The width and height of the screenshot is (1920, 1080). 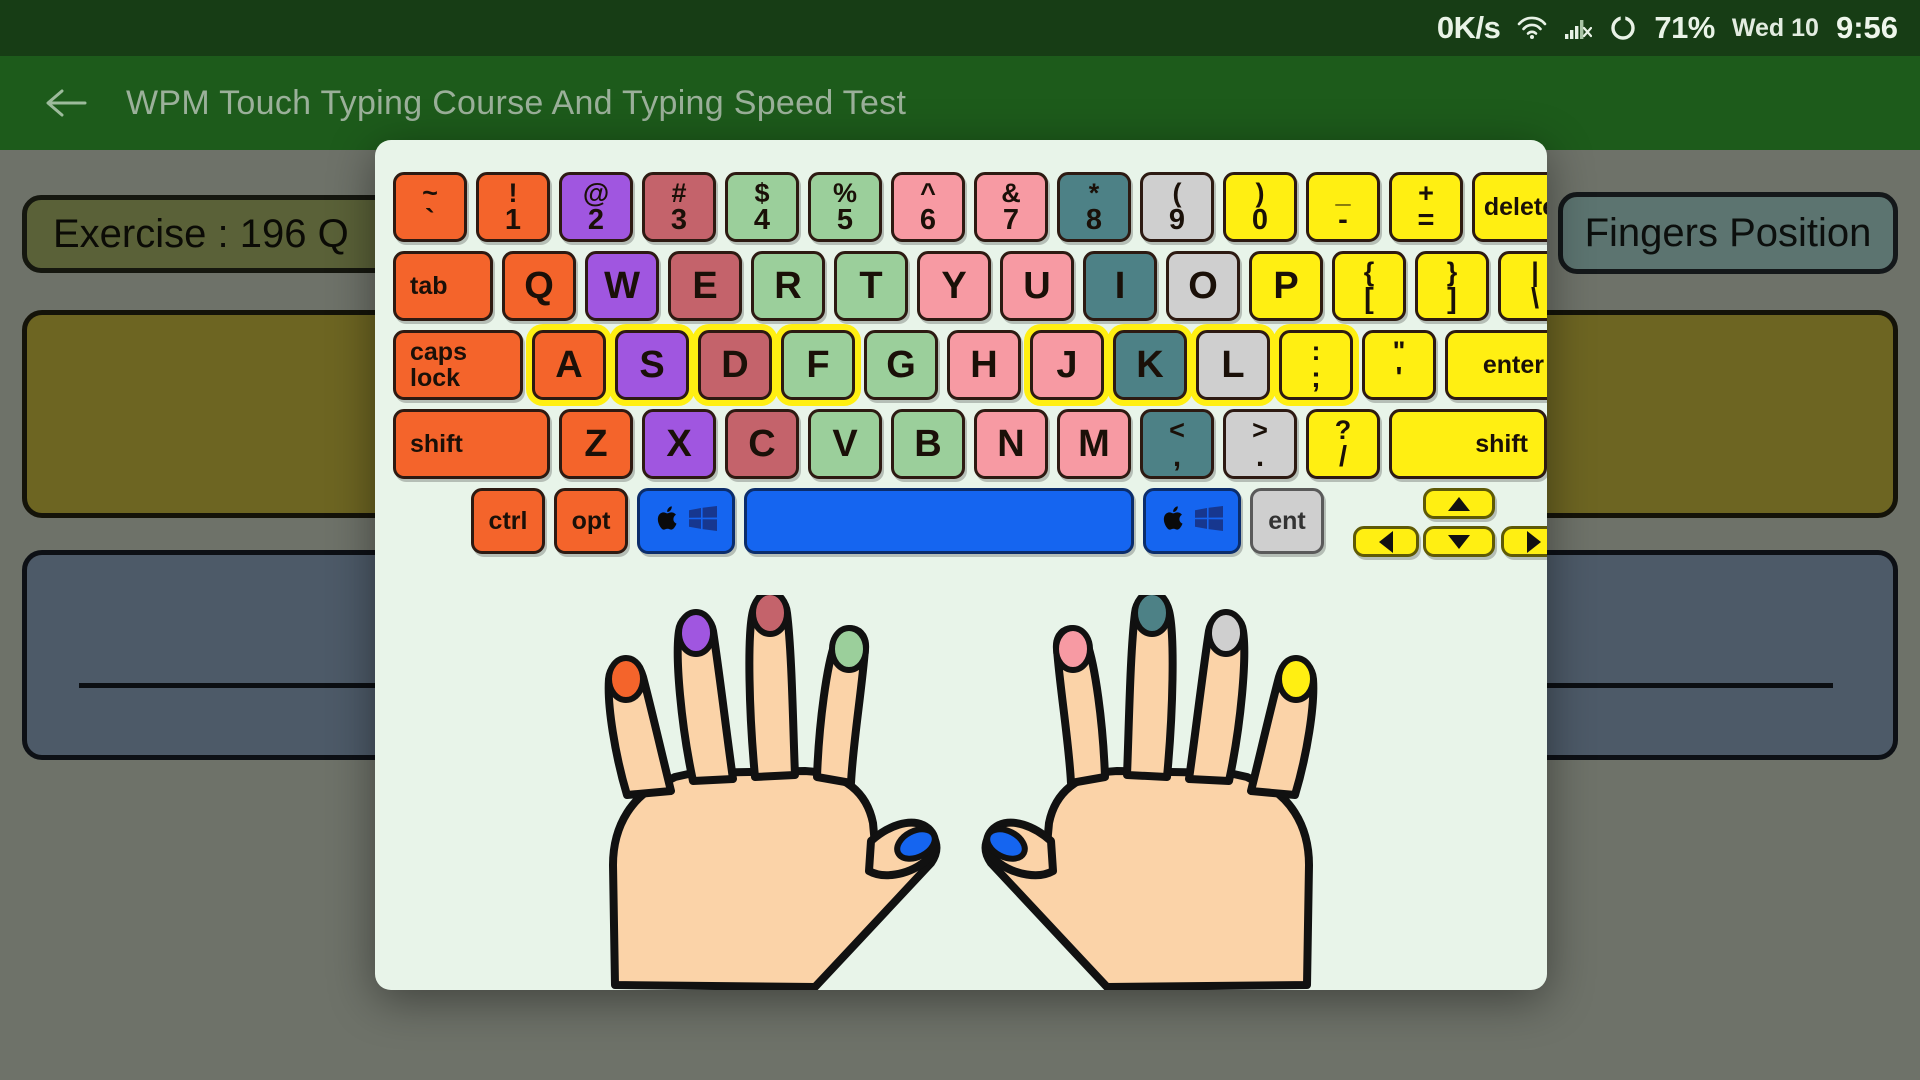 What do you see at coordinates (652, 365) in the screenshot?
I see `key-S: S` at bounding box center [652, 365].